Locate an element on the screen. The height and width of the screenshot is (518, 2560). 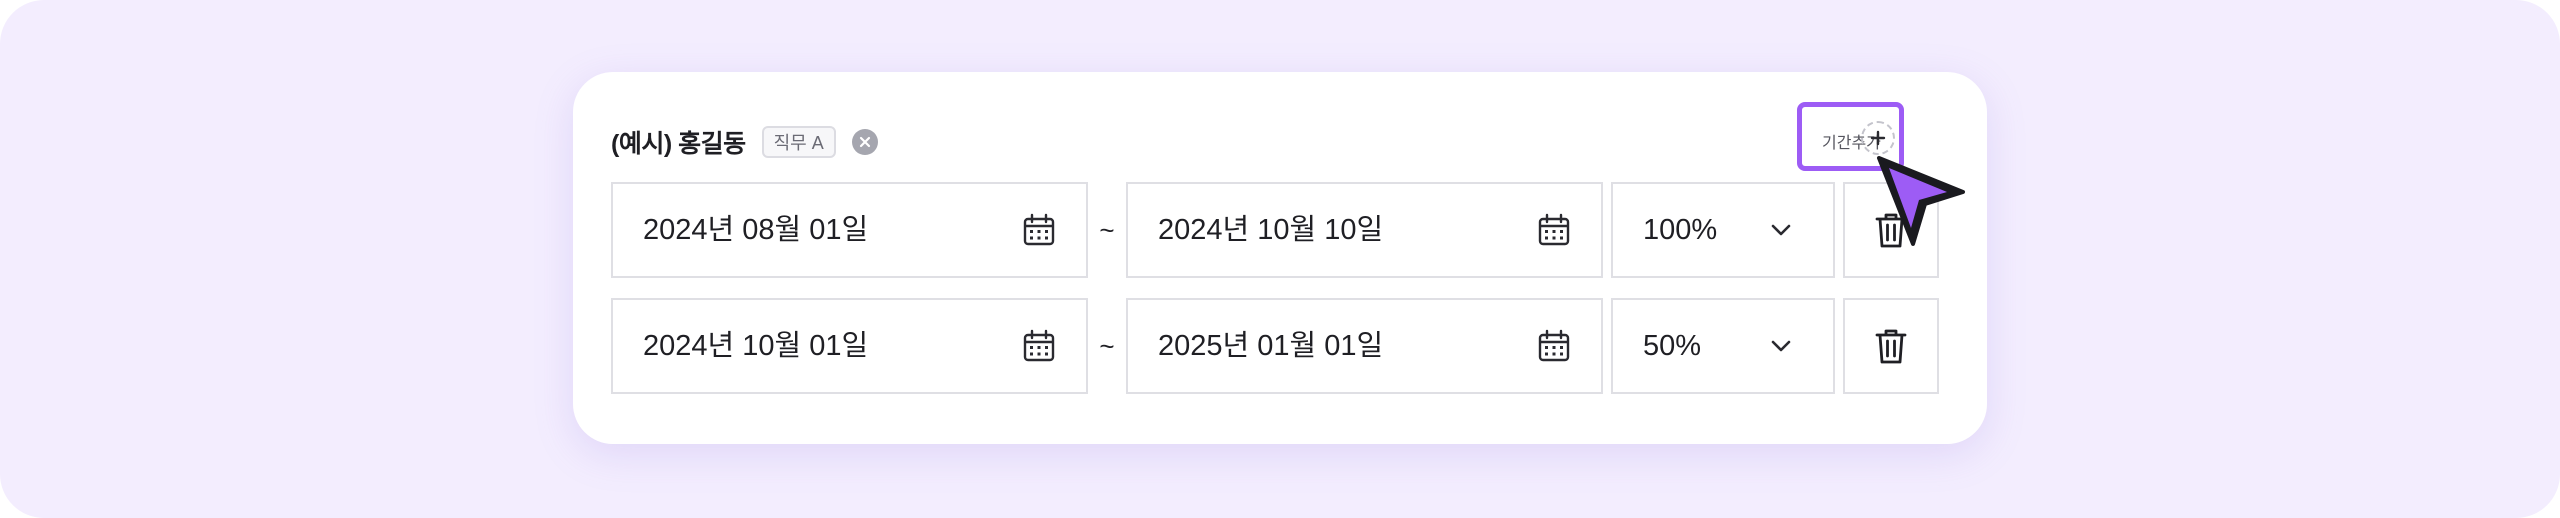
start-date-value: 2024년 08월 01일 is located at coordinates (756, 230).